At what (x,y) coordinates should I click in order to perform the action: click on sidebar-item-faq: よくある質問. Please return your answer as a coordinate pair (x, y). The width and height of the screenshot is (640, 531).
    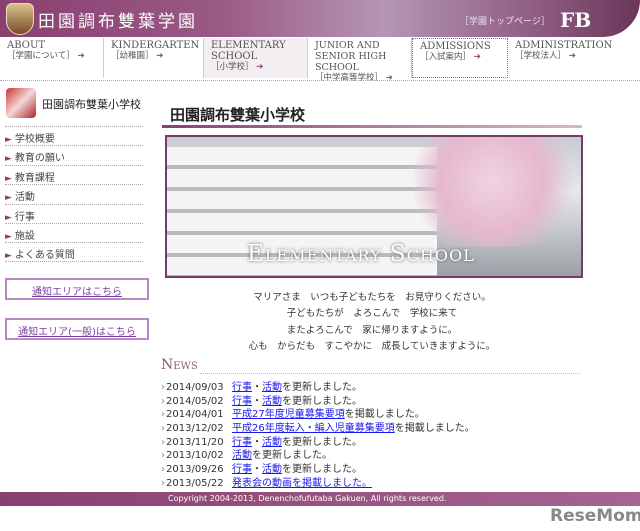
    Looking at the image, I should click on (74, 252).